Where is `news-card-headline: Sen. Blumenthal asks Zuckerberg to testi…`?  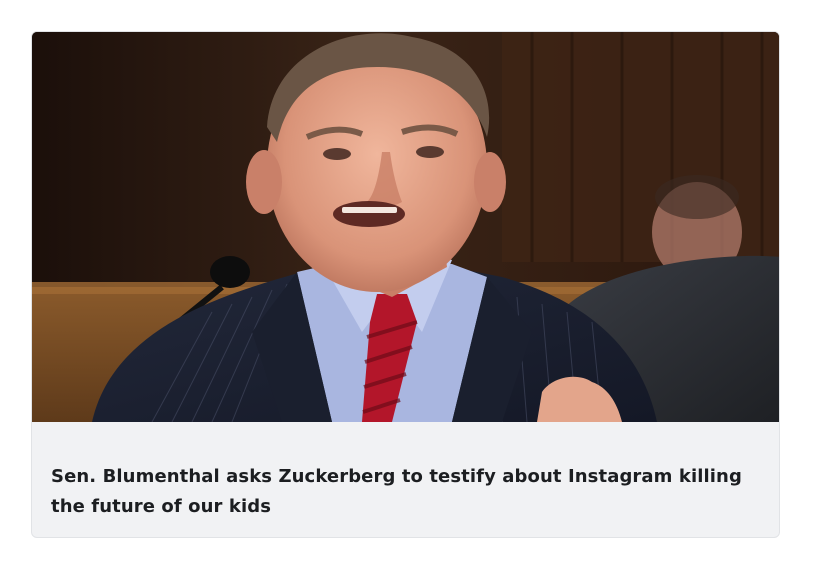 news-card-headline: Sen. Blumenthal asks Zuckerberg to testi… is located at coordinates (406, 492).